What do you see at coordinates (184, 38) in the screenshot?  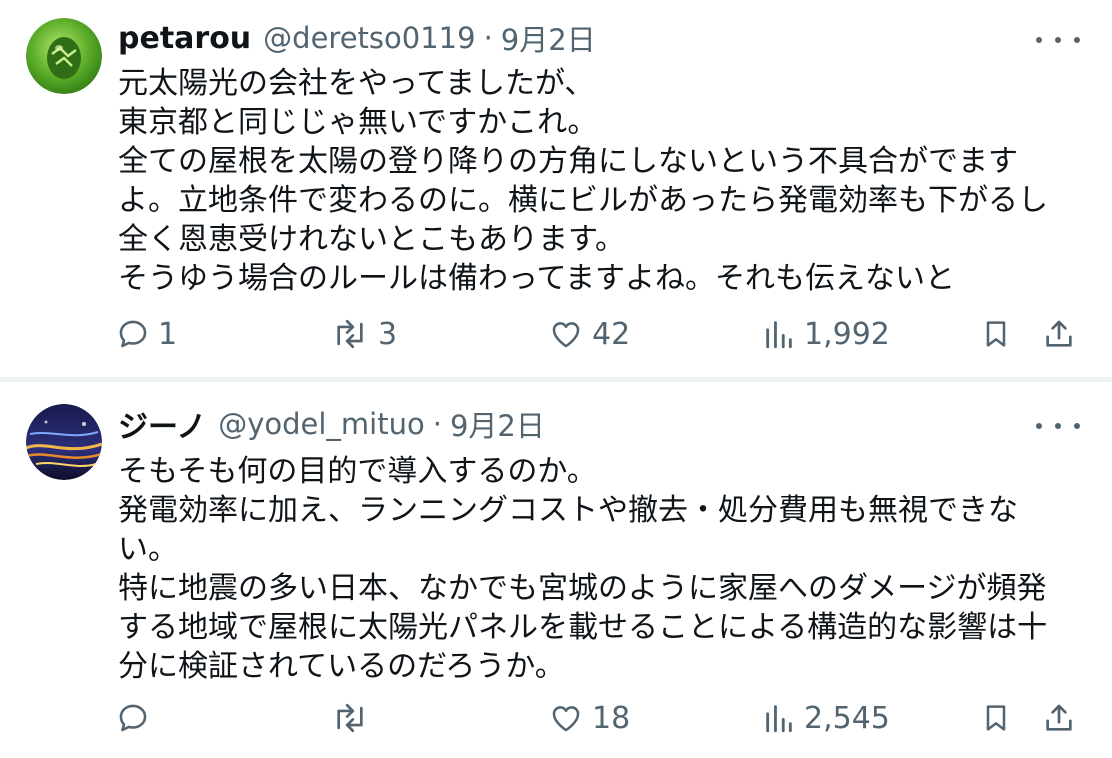 I see `display-name: petarou` at bounding box center [184, 38].